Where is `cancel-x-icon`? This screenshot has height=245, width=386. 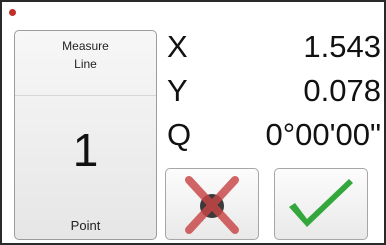
cancel-x-icon is located at coordinates (212, 204).